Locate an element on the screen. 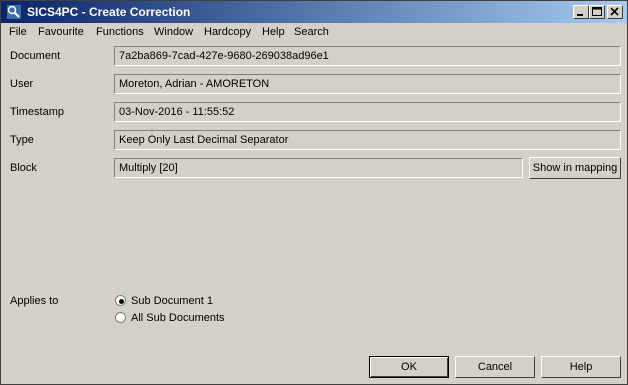  close-icon is located at coordinates (614, 11).